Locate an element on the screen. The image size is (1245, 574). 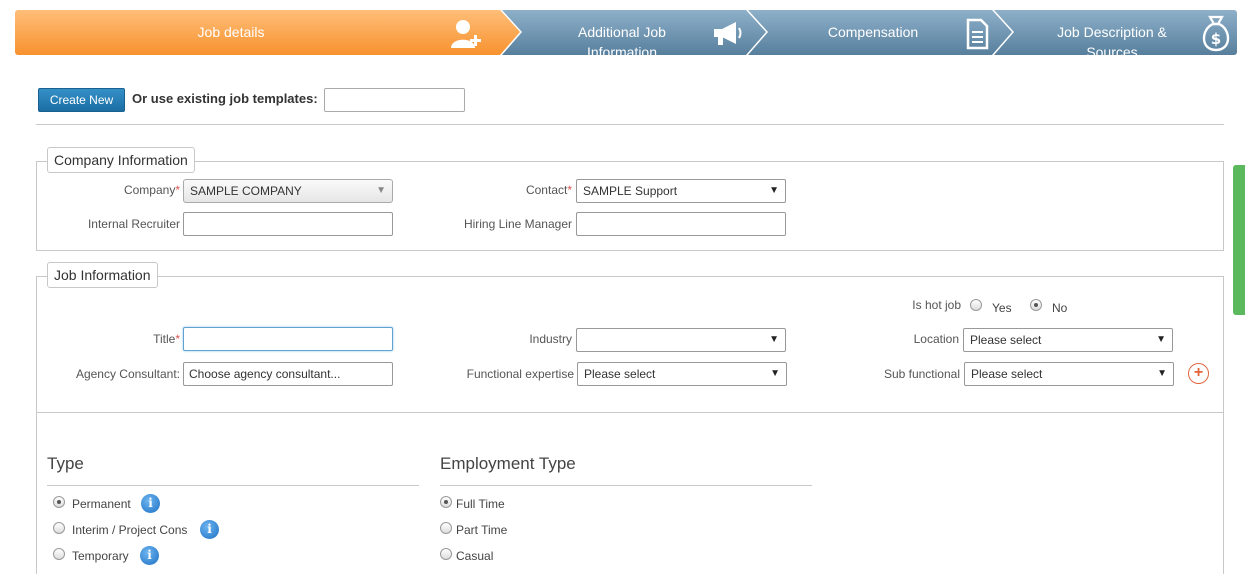
step-compensation: Compensation is located at coordinates (881, 32).